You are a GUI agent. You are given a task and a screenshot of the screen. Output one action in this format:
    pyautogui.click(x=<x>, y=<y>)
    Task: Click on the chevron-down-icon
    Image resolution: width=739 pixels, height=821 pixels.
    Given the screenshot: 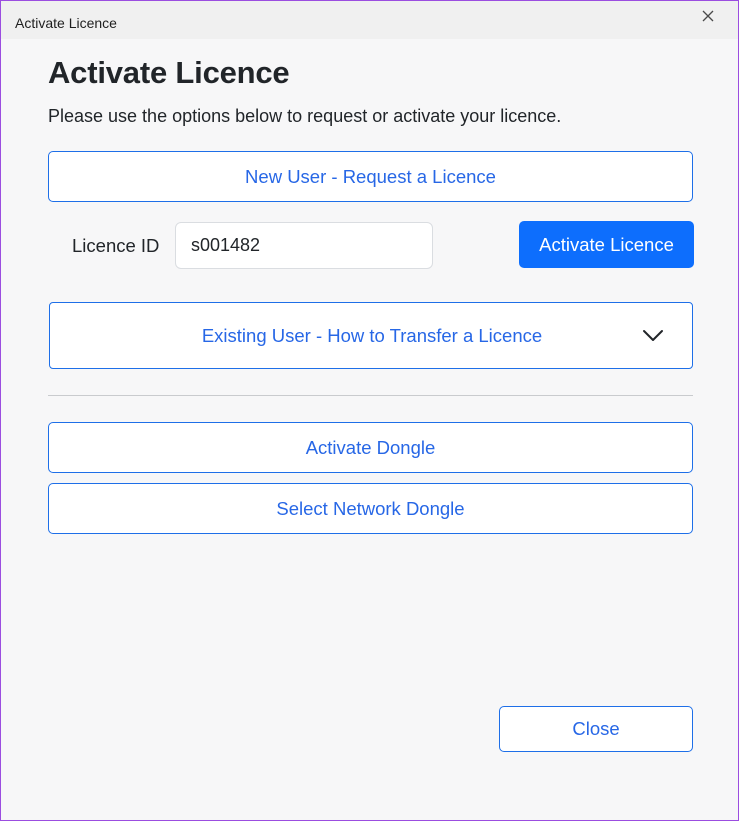 What is the action you would take?
    pyautogui.click(x=653, y=335)
    